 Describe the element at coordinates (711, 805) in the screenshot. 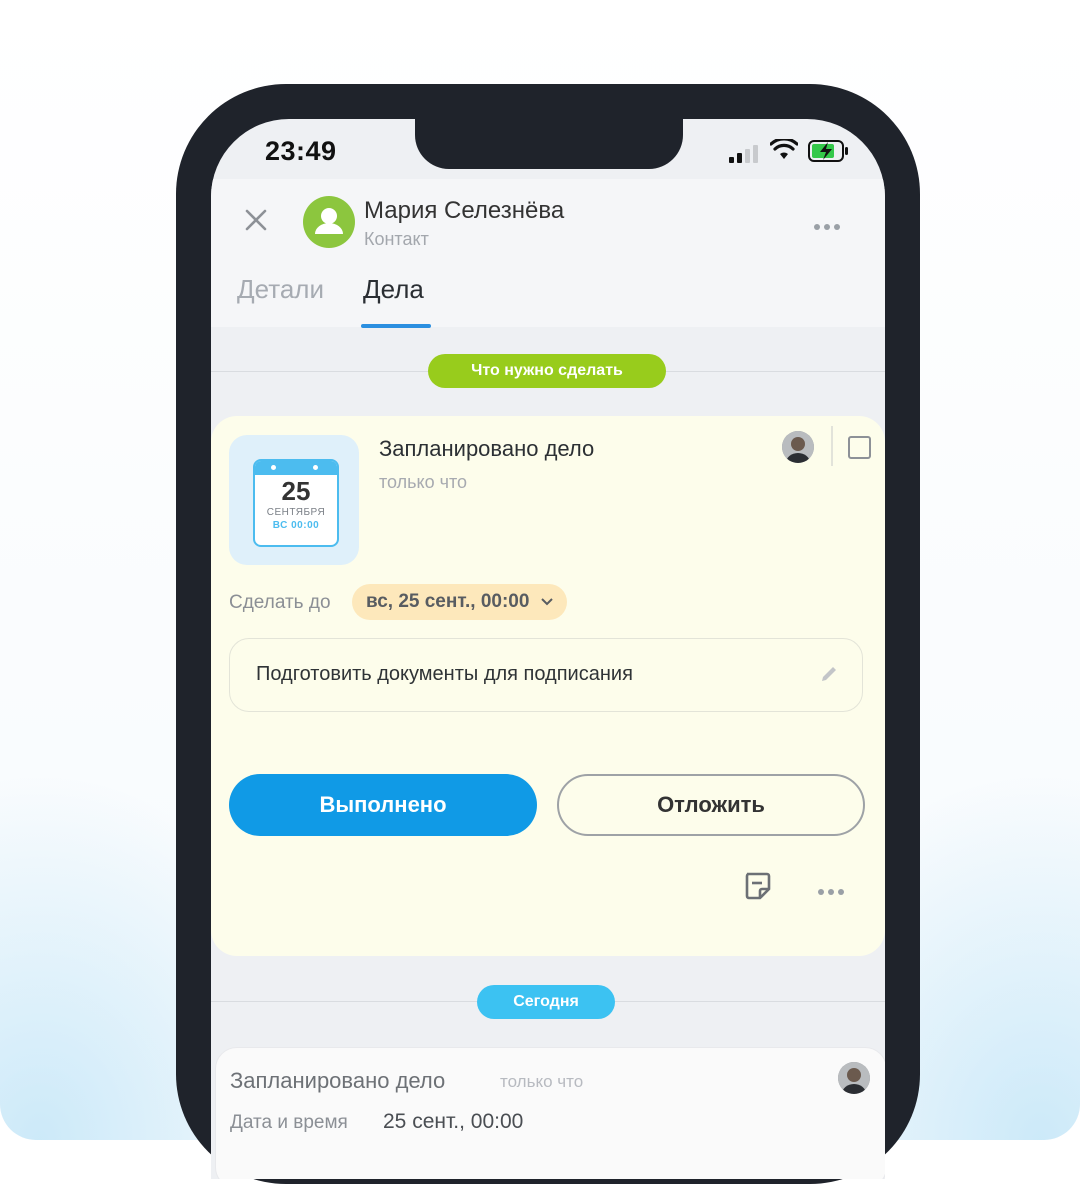

I see `postpone-button: Отложить` at that location.